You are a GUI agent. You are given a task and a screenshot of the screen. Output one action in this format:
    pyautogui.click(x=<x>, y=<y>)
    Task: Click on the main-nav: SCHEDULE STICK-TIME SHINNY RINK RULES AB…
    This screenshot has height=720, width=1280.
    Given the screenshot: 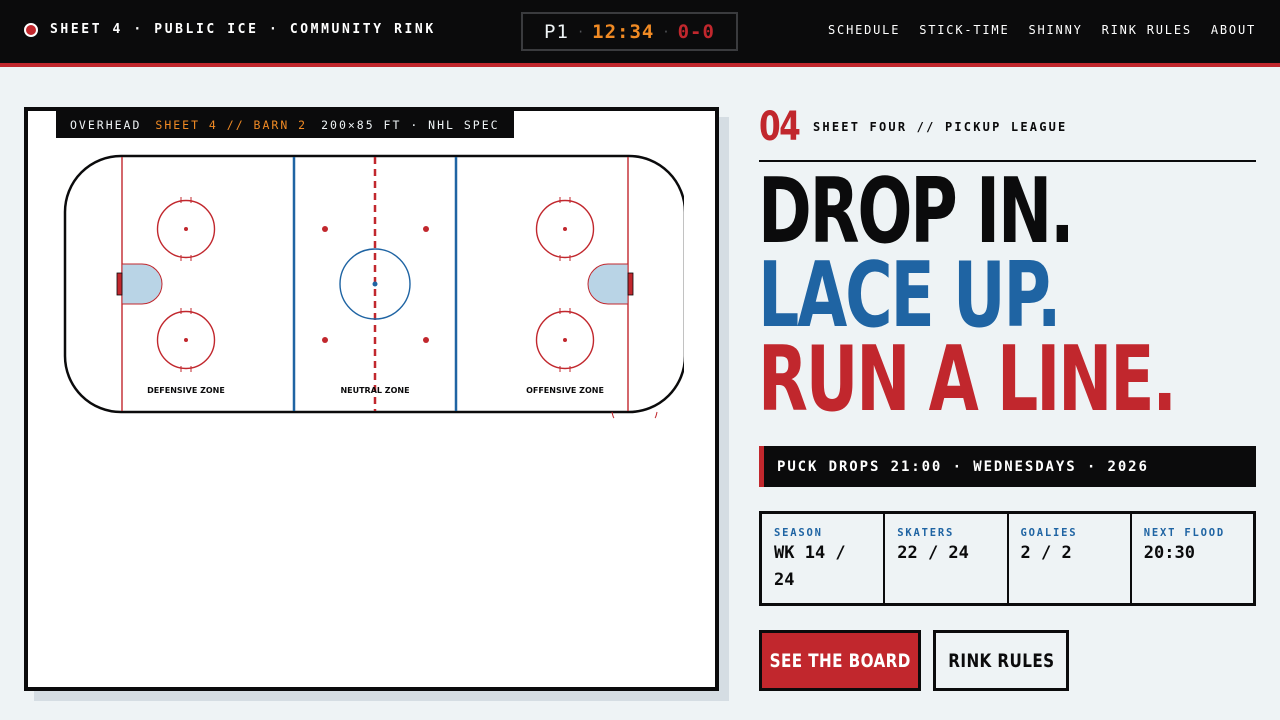 What is the action you would take?
    pyautogui.click(x=1042, y=30)
    